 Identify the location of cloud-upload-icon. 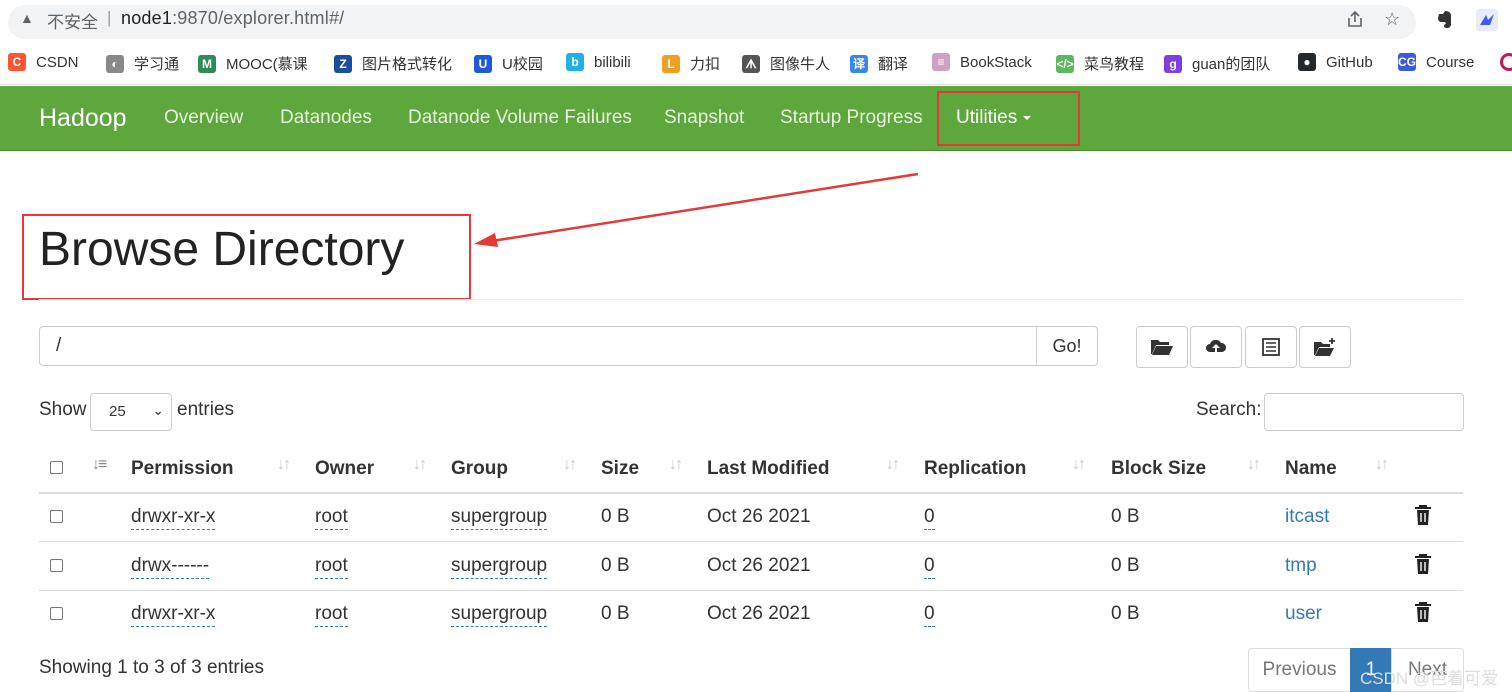
(1216, 346).